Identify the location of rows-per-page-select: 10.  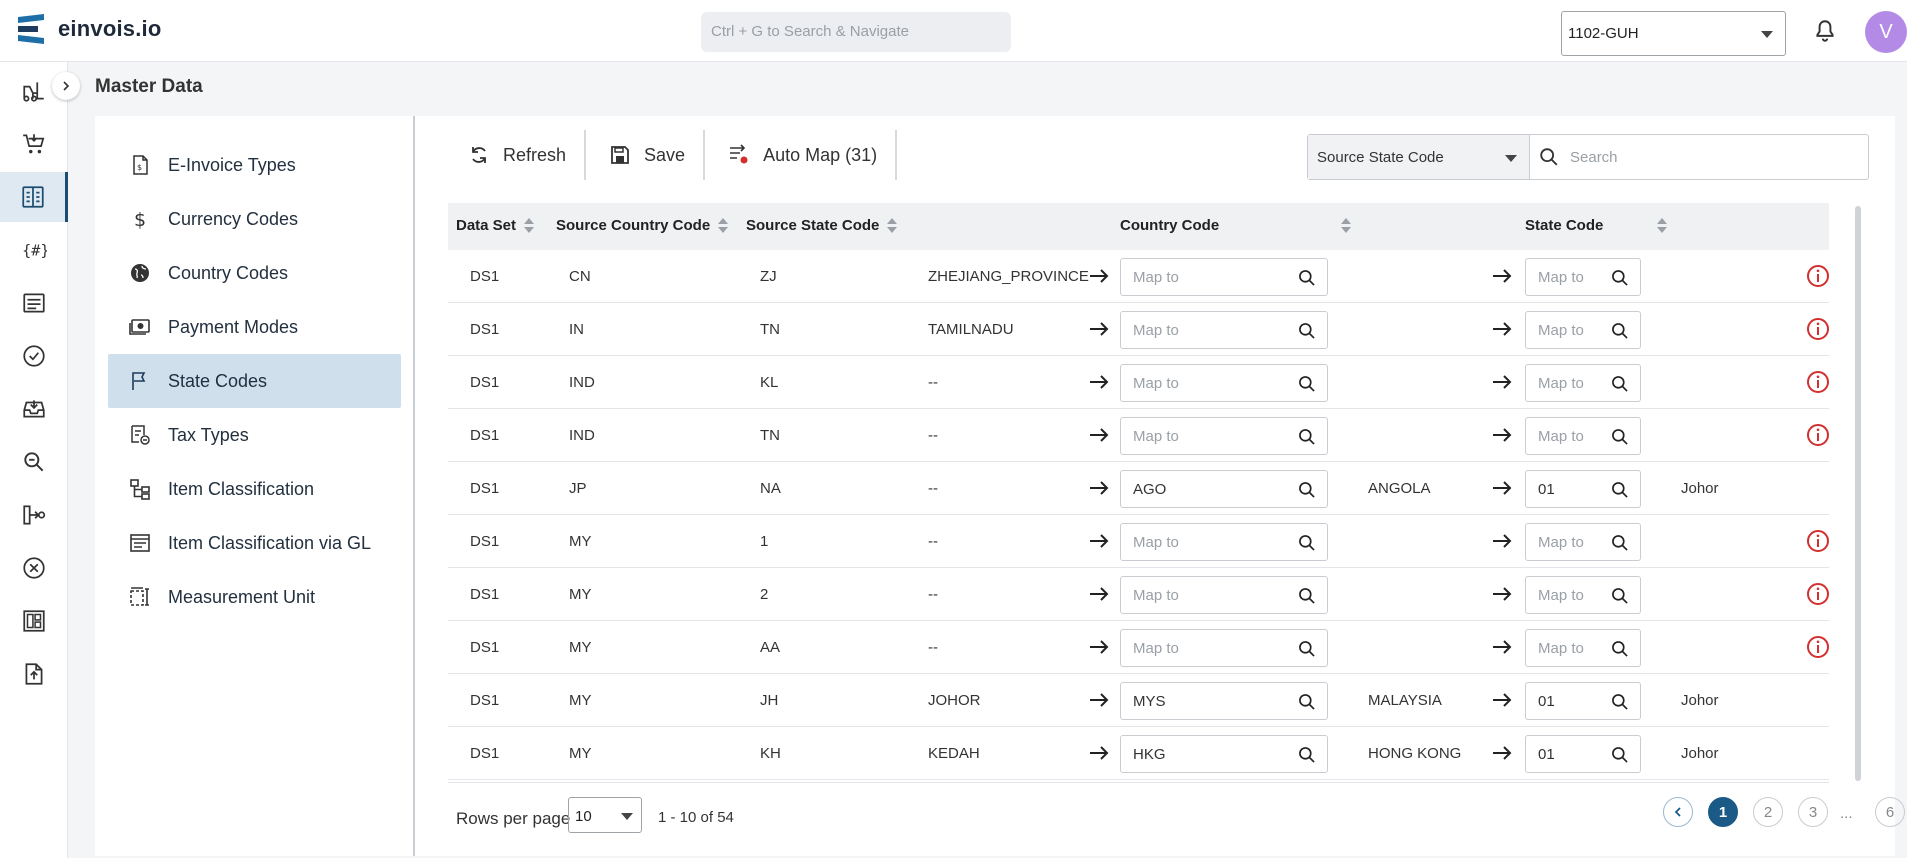
(605, 815).